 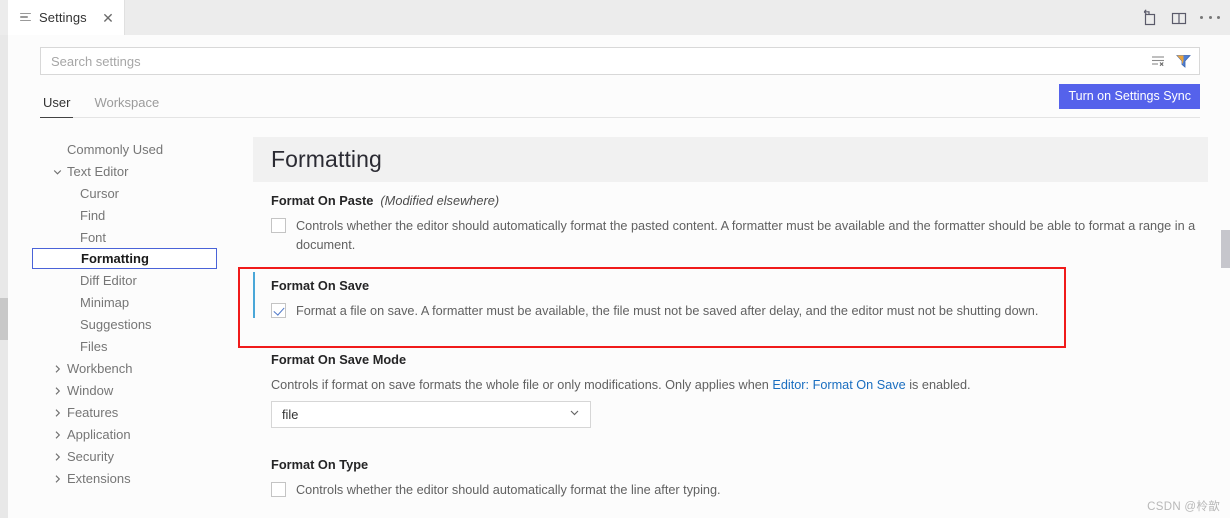 I want to click on close-icon: ✕, so click(x=108, y=18).